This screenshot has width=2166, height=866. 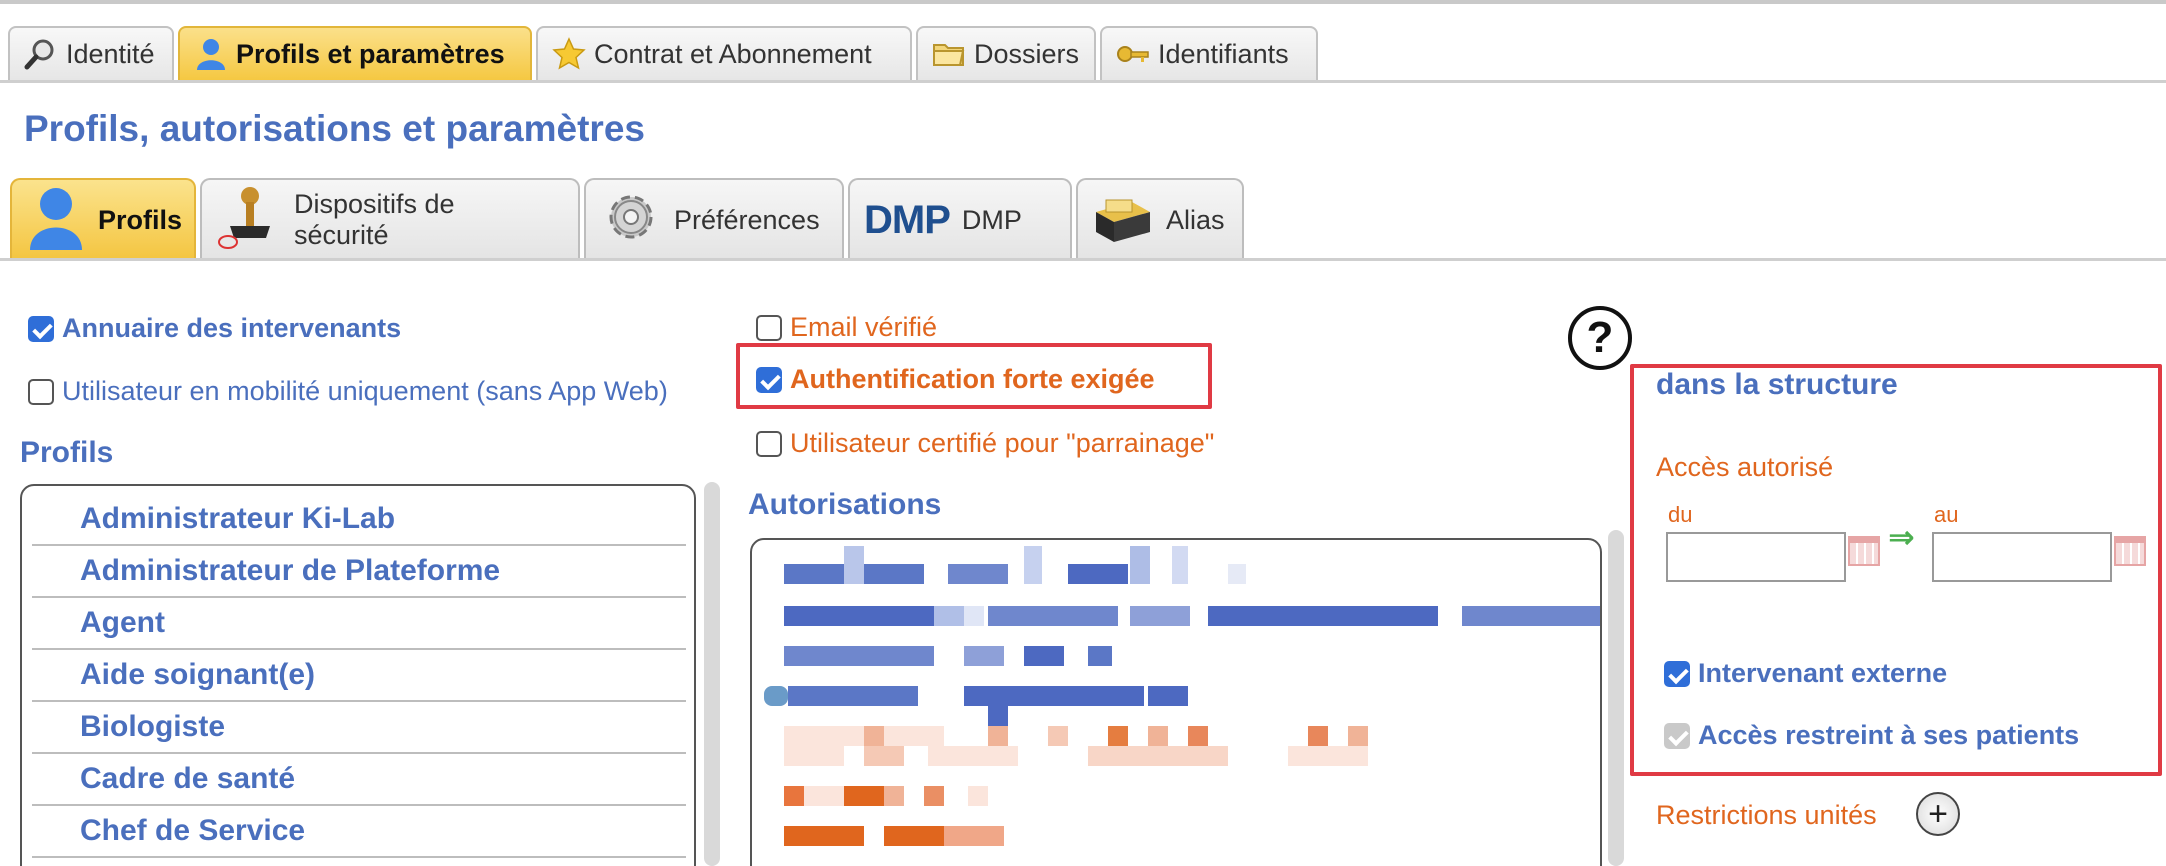 I want to click on acces-autorise-label: Accès autorisé, so click(x=1745, y=467).